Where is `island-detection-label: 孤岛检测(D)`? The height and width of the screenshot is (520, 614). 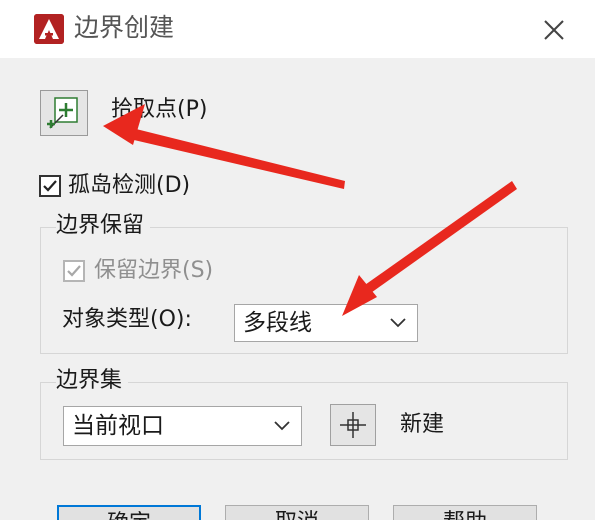 island-detection-label: 孤岛检测(D) is located at coordinates (129, 186).